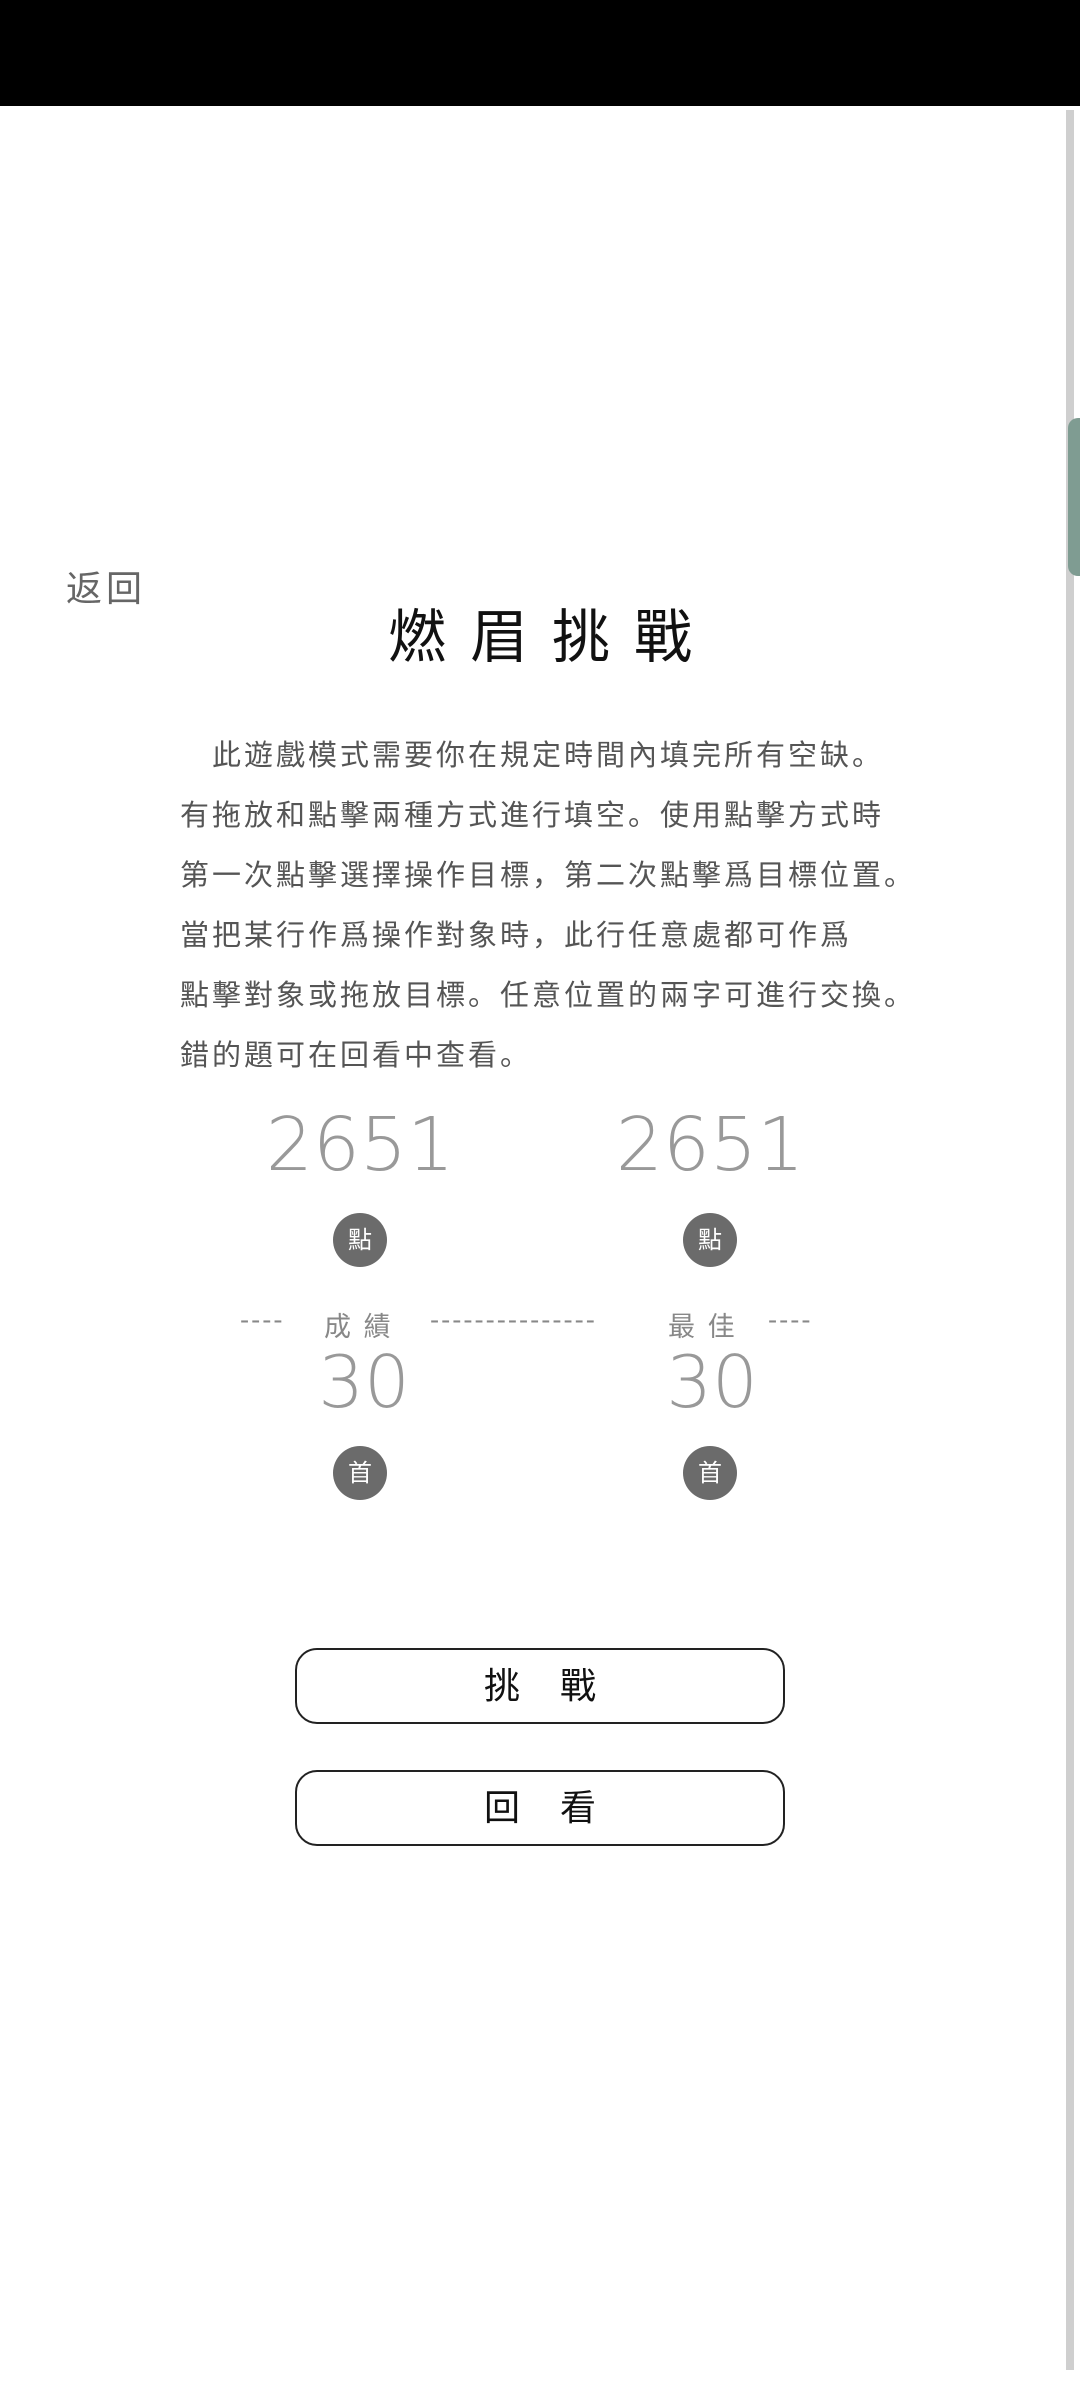 This screenshot has height=2400, width=1080. I want to click on current-score-value: 2651, so click(360, 1145).